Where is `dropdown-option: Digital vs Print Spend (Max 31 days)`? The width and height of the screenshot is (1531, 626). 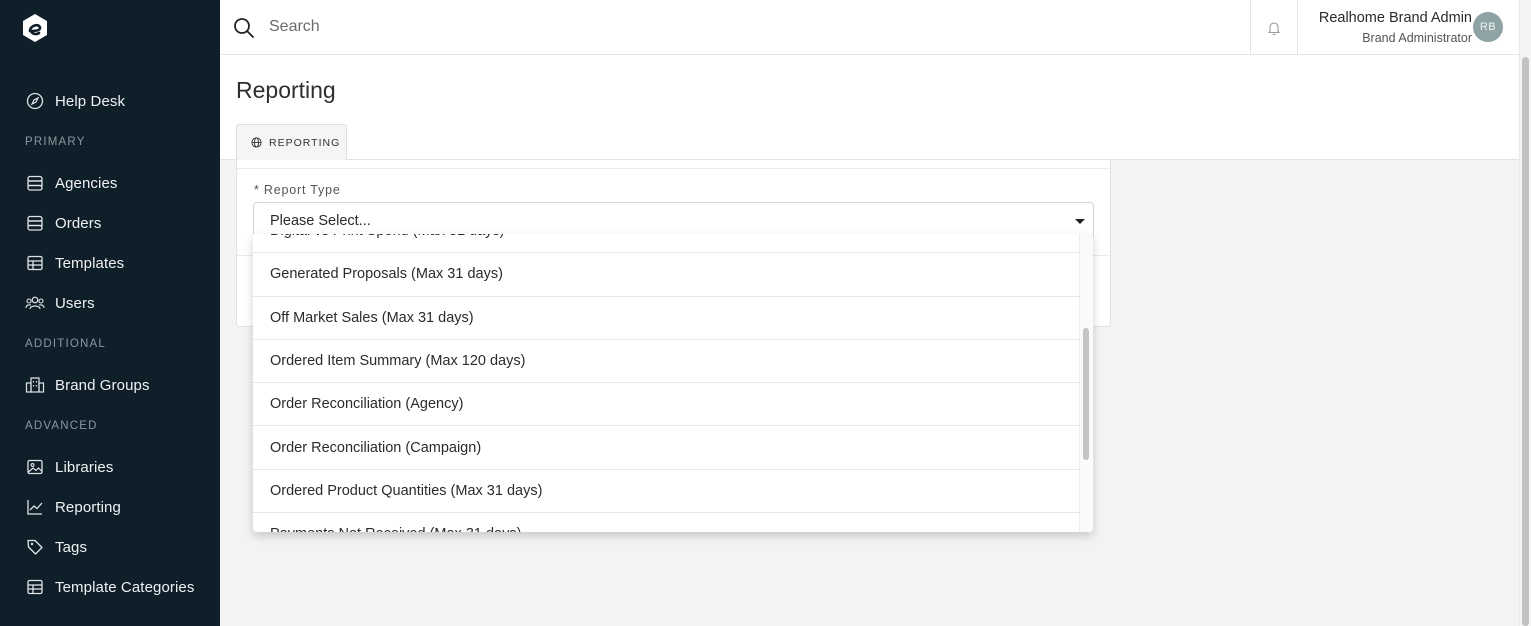
dropdown-option: Digital vs Print Spend (Max 31 days) is located at coordinates (666, 244).